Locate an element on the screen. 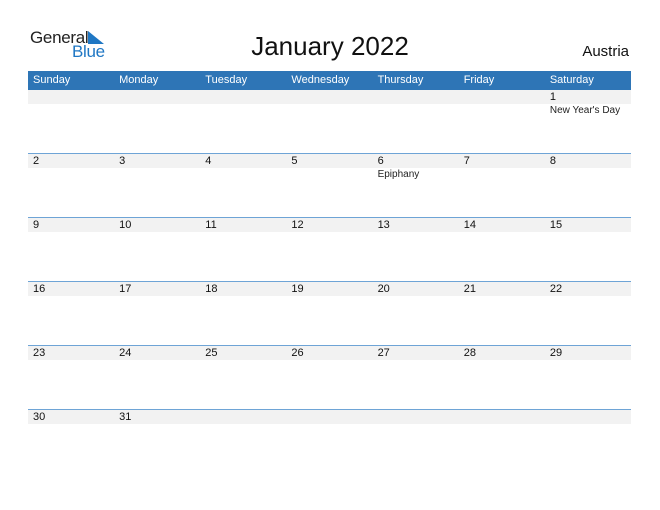 This screenshot has height=510, width=660. day-number: 27 is located at coordinates (383, 353).